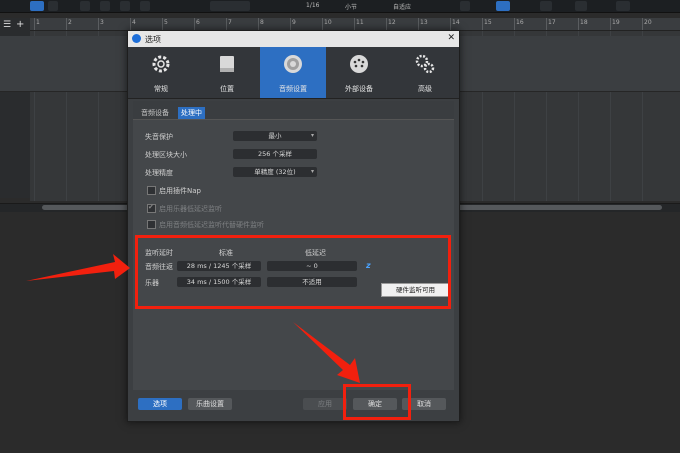 The width and height of the screenshot is (680, 453). I want to click on annotation-arrows, so click(193, 318).